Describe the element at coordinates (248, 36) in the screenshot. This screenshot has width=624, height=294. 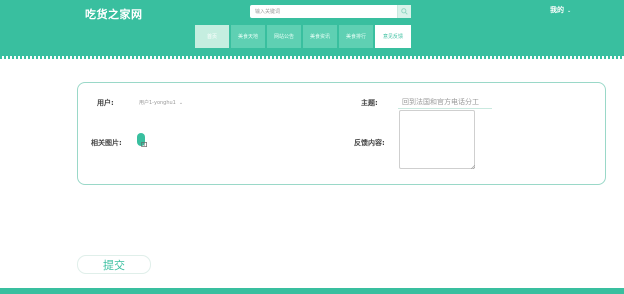
I see `nav-item-food-world: 美食天地` at that location.